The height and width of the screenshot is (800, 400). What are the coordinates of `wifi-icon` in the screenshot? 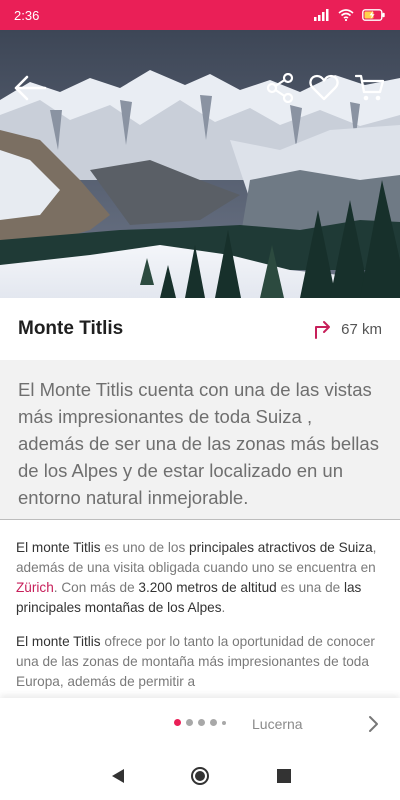 It's located at (346, 15).